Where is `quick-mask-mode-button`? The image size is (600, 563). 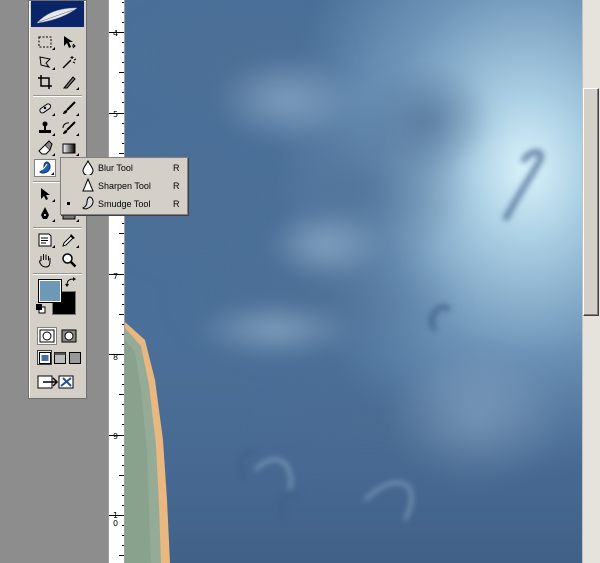 quick-mask-mode-button is located at coordinates (69, 336).